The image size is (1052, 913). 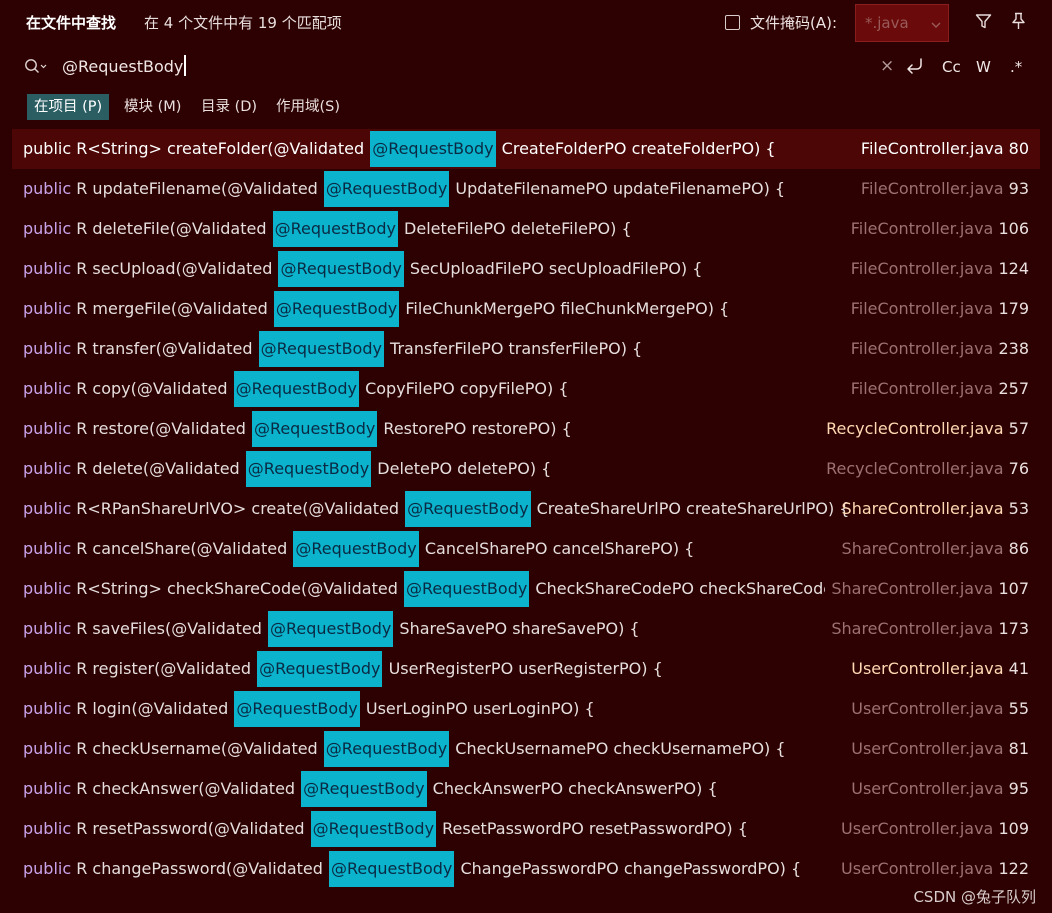 I want to click on code-before-match: R changePassword(@Validated, so click(x=200, y=868).